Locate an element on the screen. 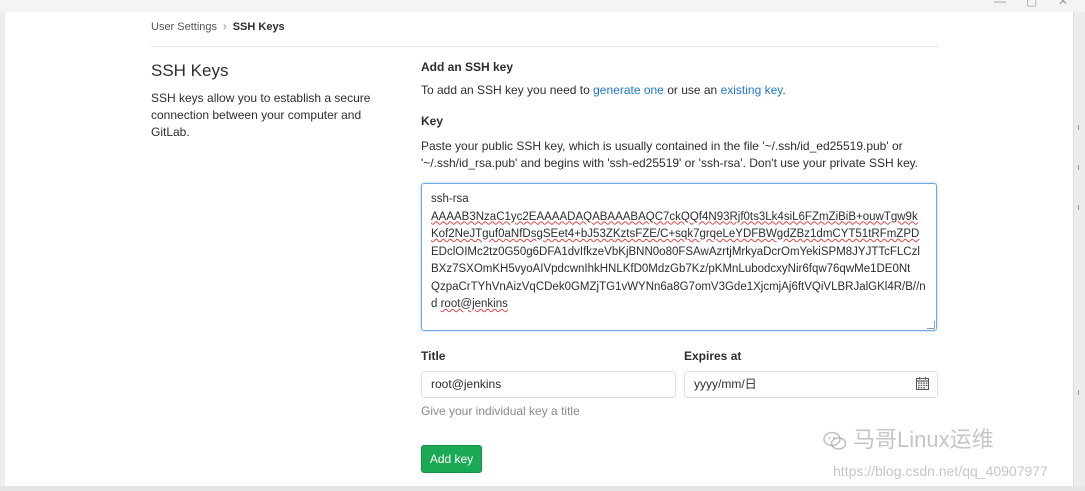  expires-at-label: Expires at is located at coordinates (713, 356).